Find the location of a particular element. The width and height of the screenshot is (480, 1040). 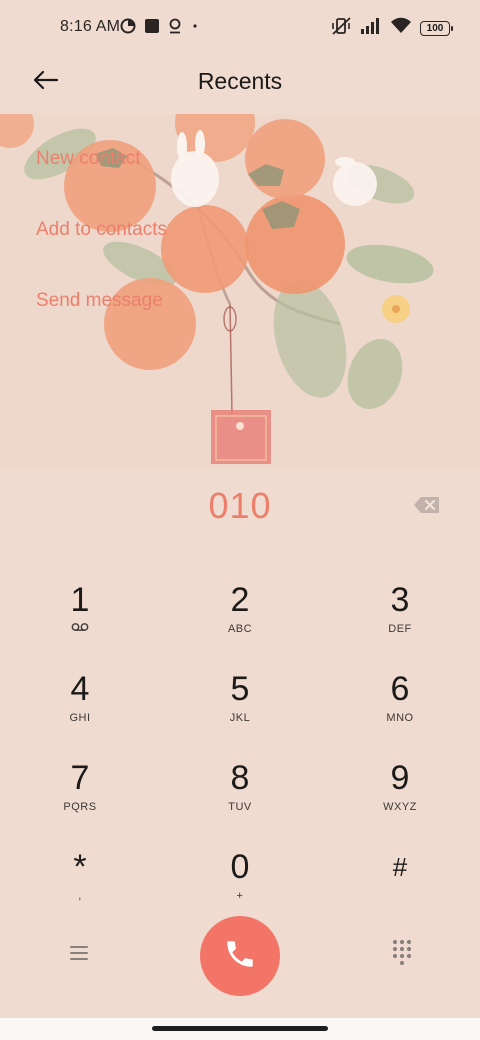

key-star: * , is located at coordinates (80, 885).